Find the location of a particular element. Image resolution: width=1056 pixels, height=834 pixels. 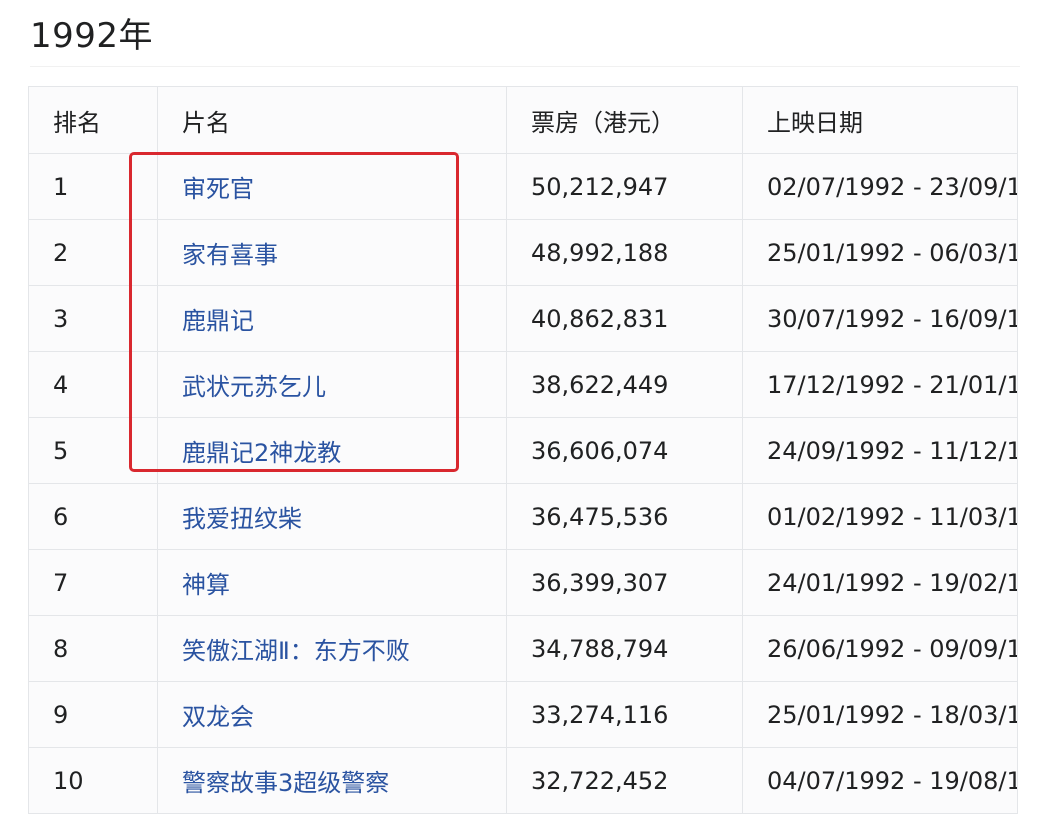

table-header-row: 排名 片名 票房（港元） 上映日期 is located at coordinates (523, 120).